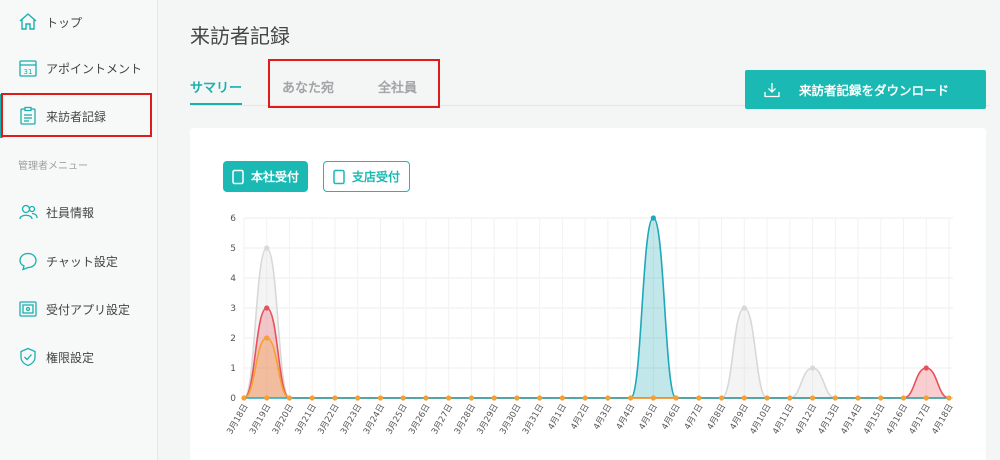  I want to click on x-tick-label: 4月15日, so click(874, 420).